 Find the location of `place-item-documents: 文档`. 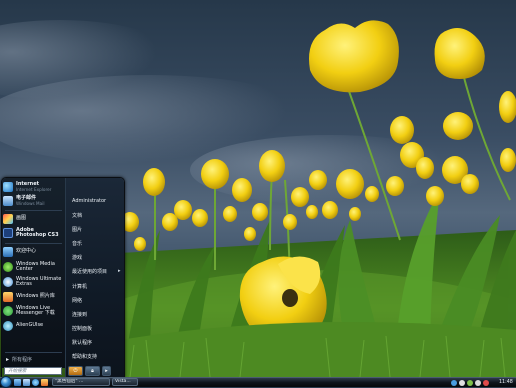

place-item-documents: 文档 is located at coordinates (77, 215).